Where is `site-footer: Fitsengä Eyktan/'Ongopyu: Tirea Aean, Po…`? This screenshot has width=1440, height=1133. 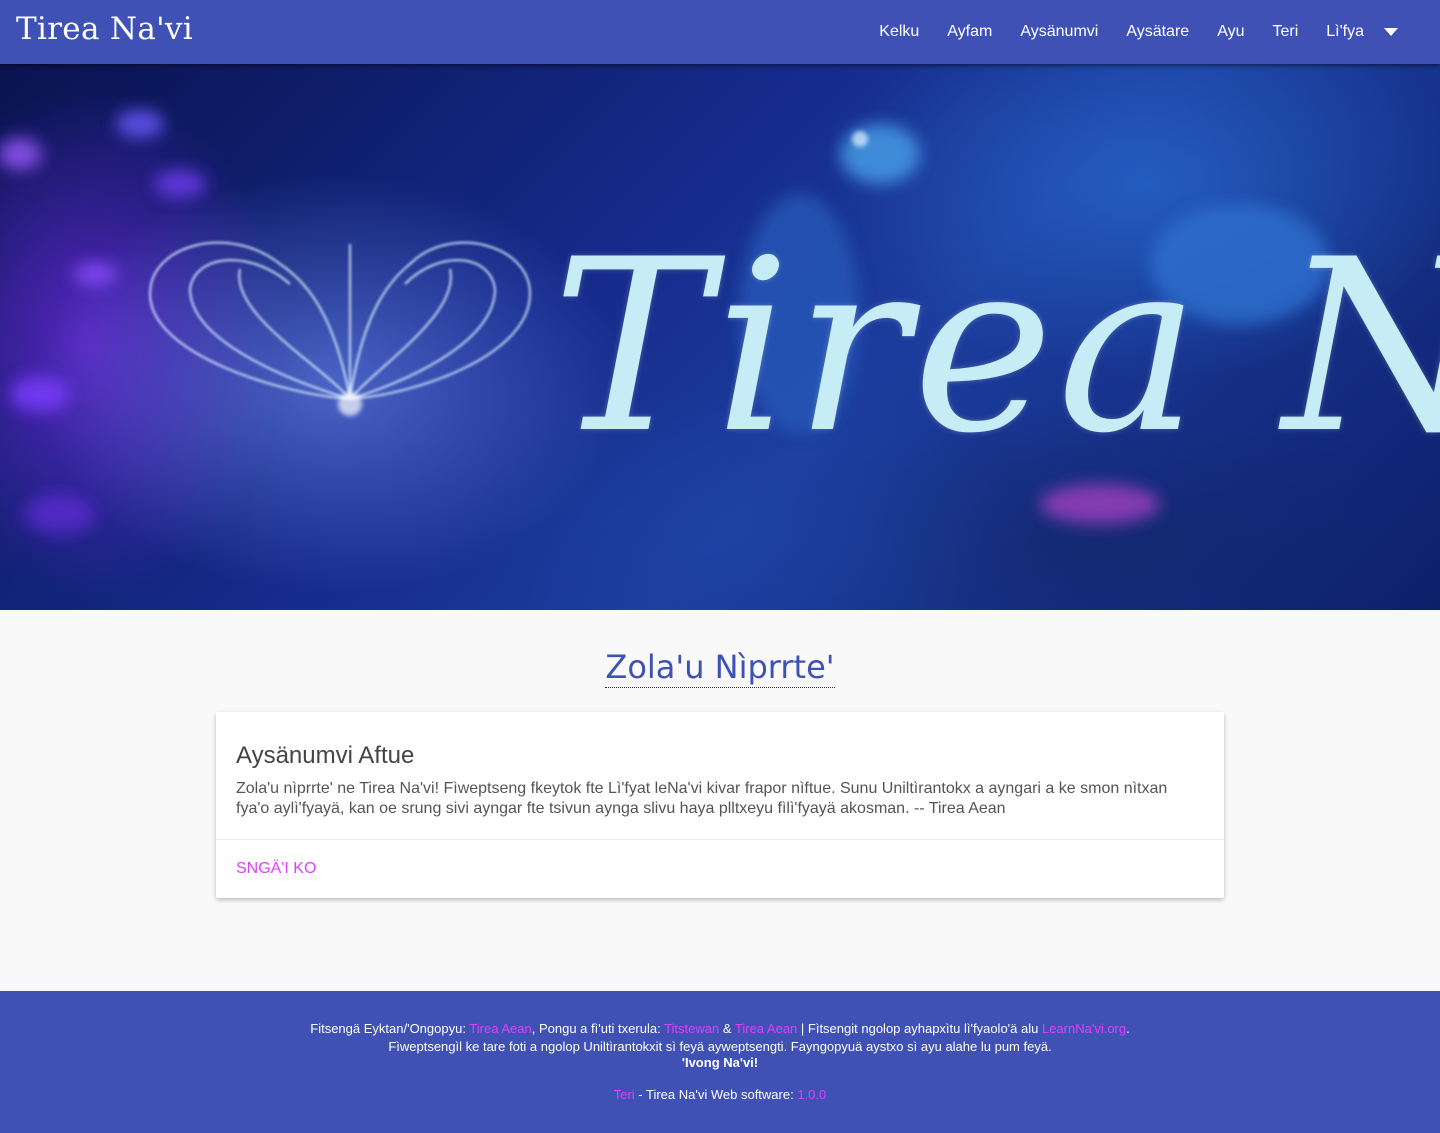
site-footer: Fitsengä Eyktan/'Ongopyu: Tirea Aean, Po… is located at coordinates (720, 1062).